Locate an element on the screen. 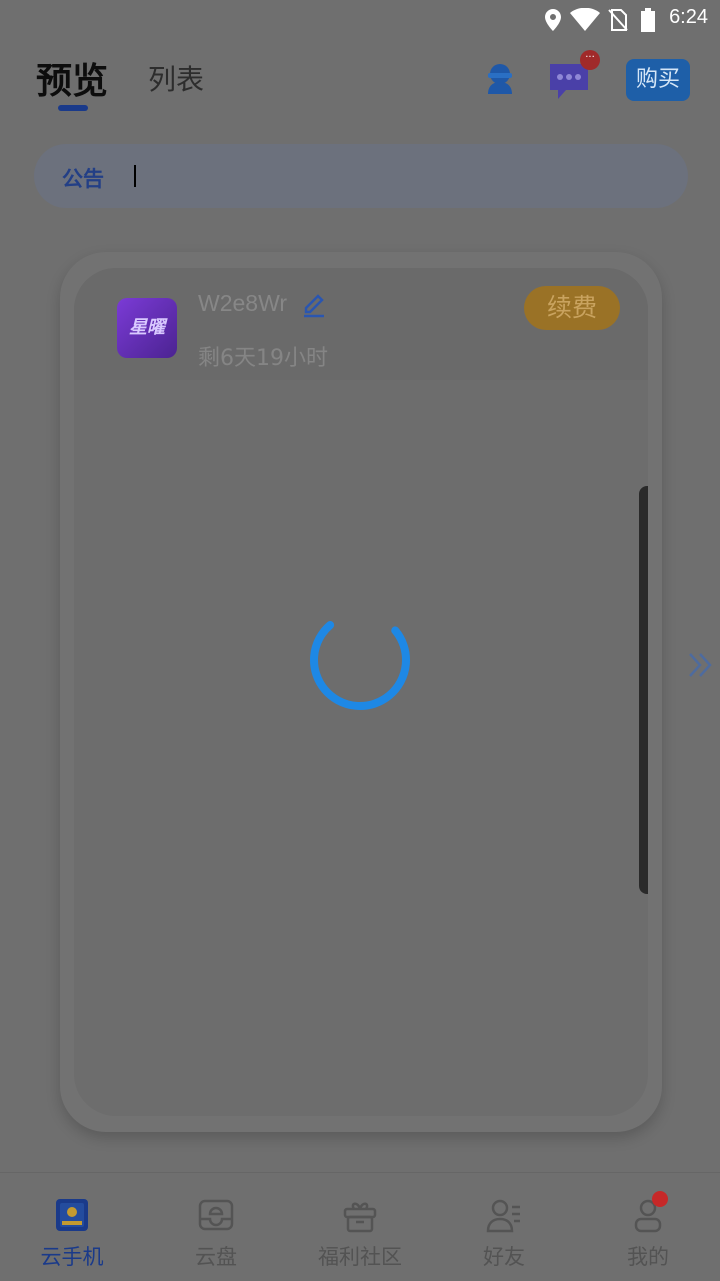 This screenshot has width=720, height=1281. tab-indicator is located at coordinates (73, 108).